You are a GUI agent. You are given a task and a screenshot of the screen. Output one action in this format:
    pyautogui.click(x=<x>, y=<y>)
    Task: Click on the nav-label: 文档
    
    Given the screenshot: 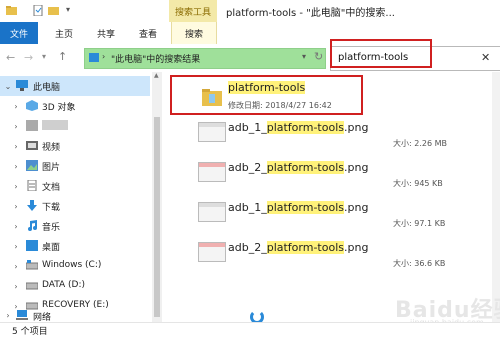 What is the action you would take?
    pyautogui.click(x=51, y=188)
    